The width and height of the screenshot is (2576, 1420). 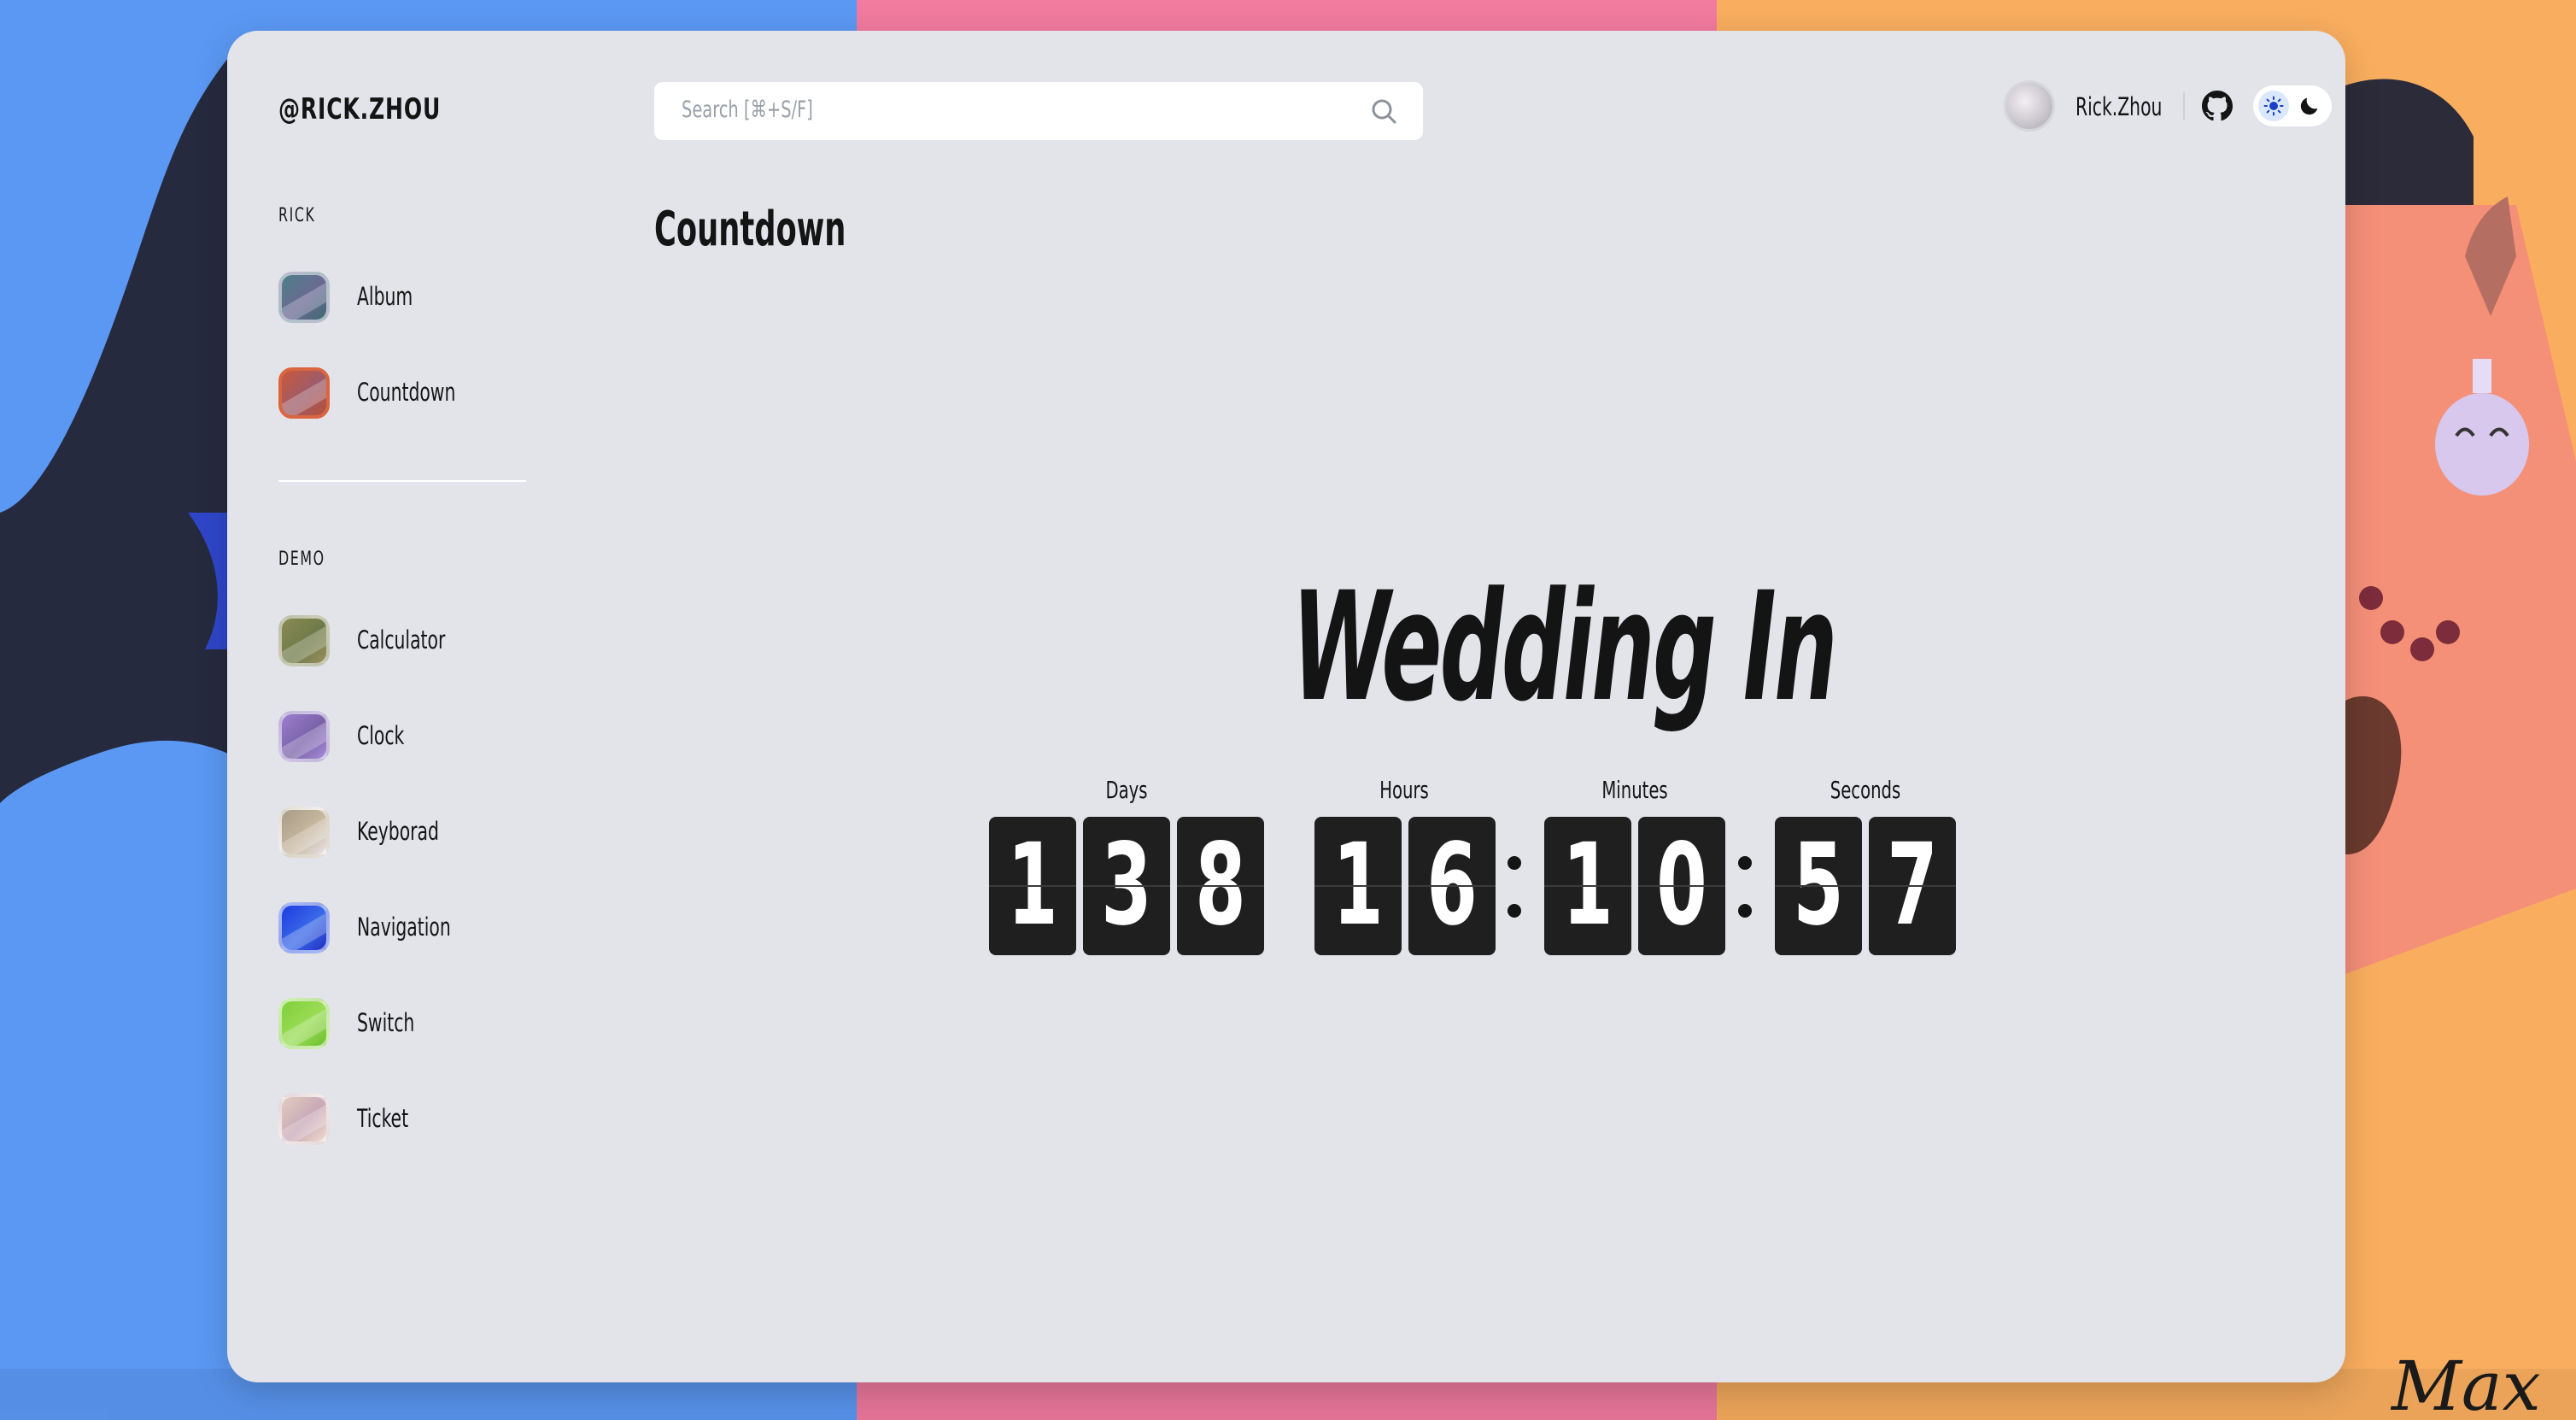 I want to click on page-title: Countdown, so click(x=750, y=229).